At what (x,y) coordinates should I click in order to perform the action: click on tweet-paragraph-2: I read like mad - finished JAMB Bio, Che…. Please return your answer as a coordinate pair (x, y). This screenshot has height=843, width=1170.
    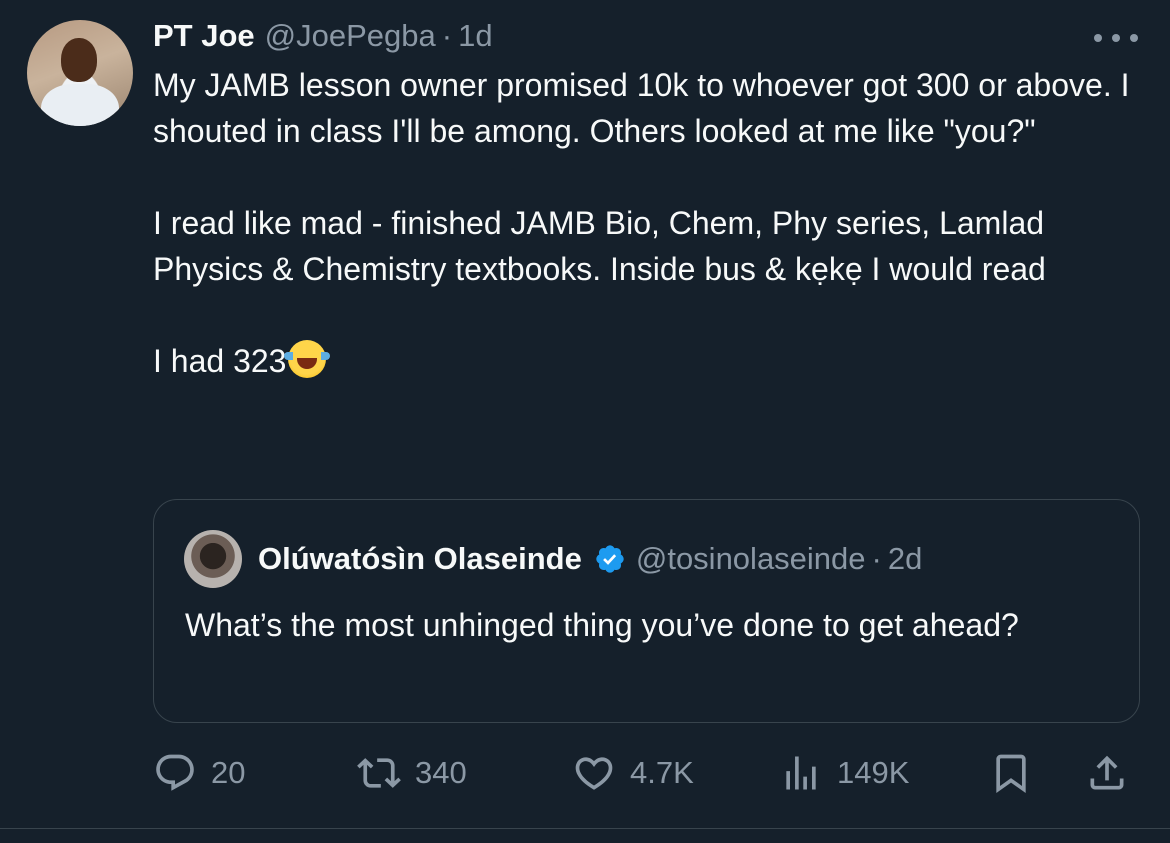
    Looking at the image, I should click on (599, 246).